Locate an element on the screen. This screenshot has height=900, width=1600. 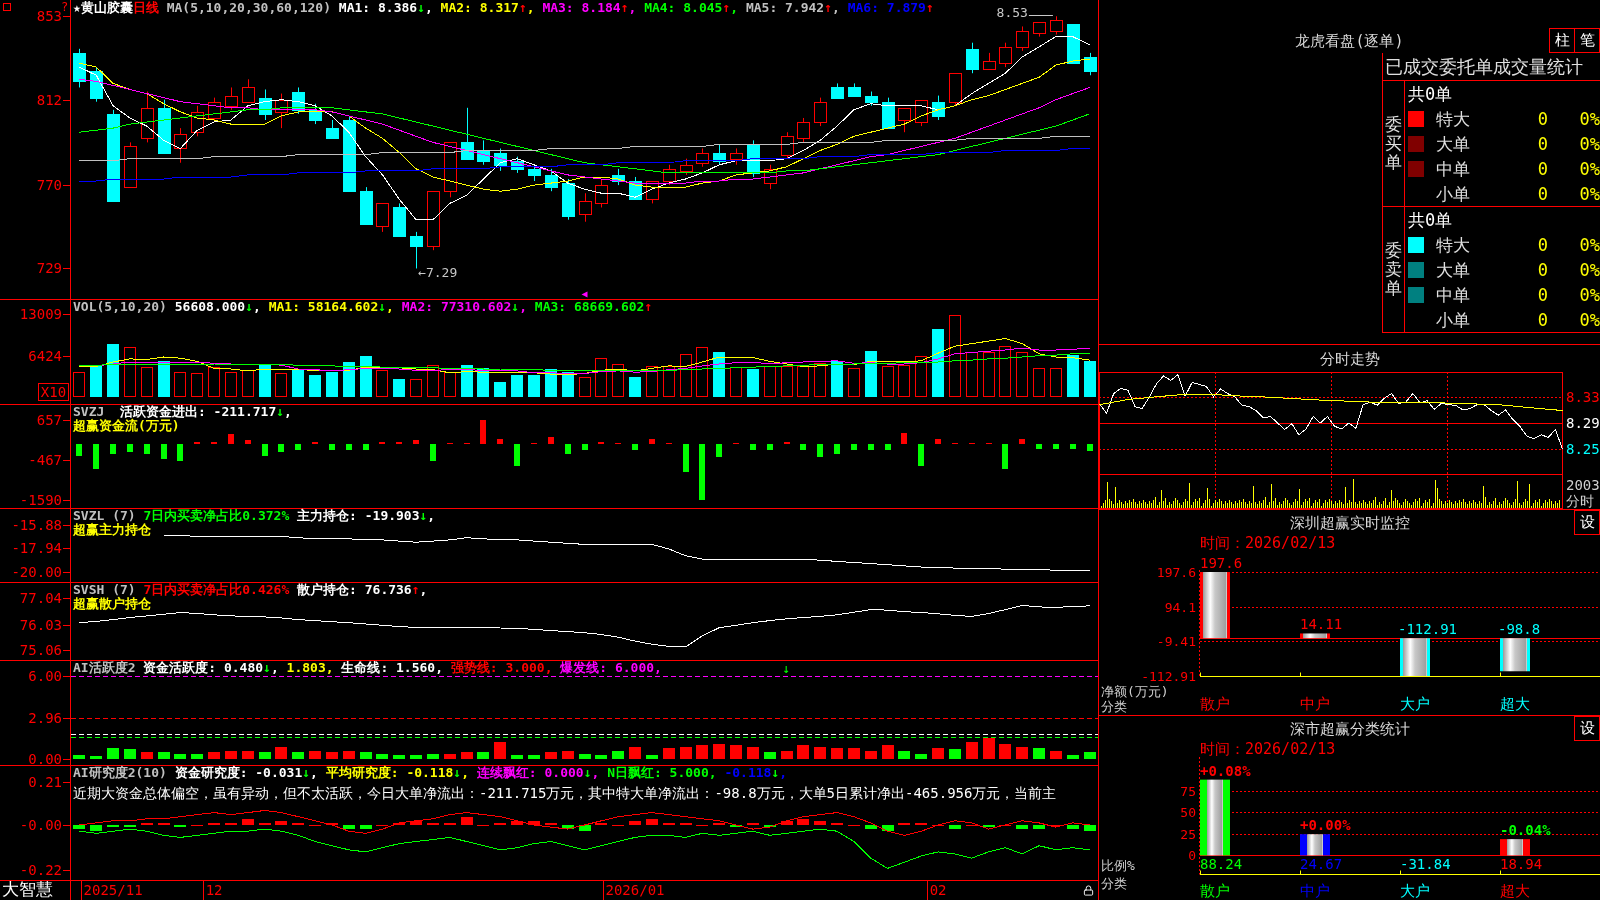
high-price-label: 8.53 is located at coordinates (1025, 13).